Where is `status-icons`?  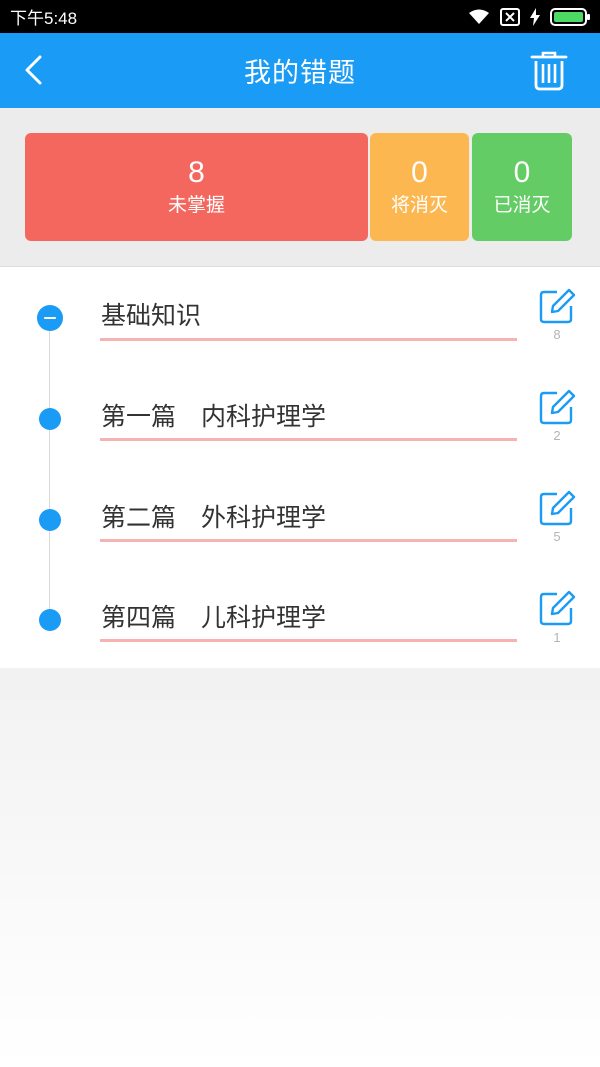 status-icons is located at coordinates (529, 16).